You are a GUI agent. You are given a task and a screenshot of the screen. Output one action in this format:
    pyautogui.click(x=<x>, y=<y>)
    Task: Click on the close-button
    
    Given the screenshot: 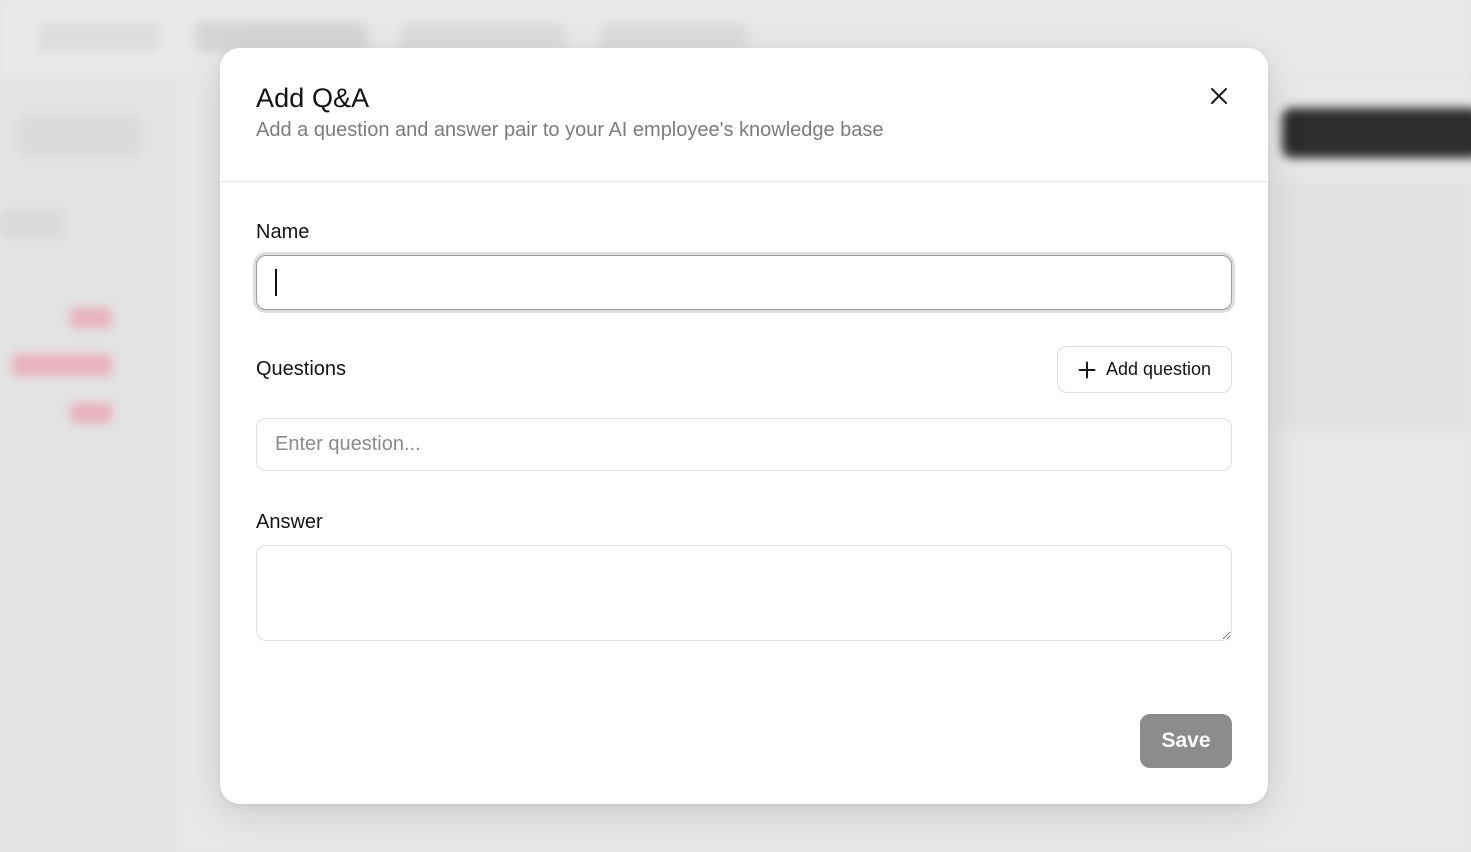 What is the action you would take?
    pyautogui.click(x=1219, y=96)
    